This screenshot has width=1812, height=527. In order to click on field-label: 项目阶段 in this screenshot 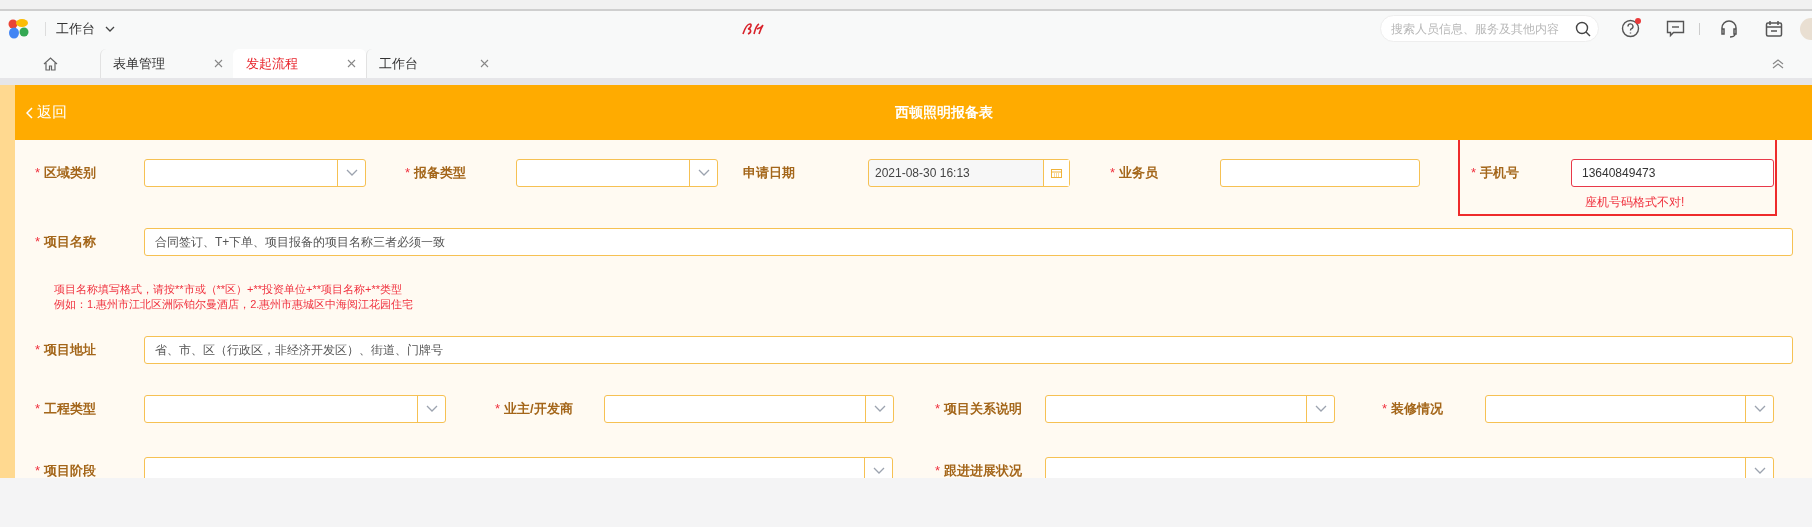, I will do `click(70, 470)`.